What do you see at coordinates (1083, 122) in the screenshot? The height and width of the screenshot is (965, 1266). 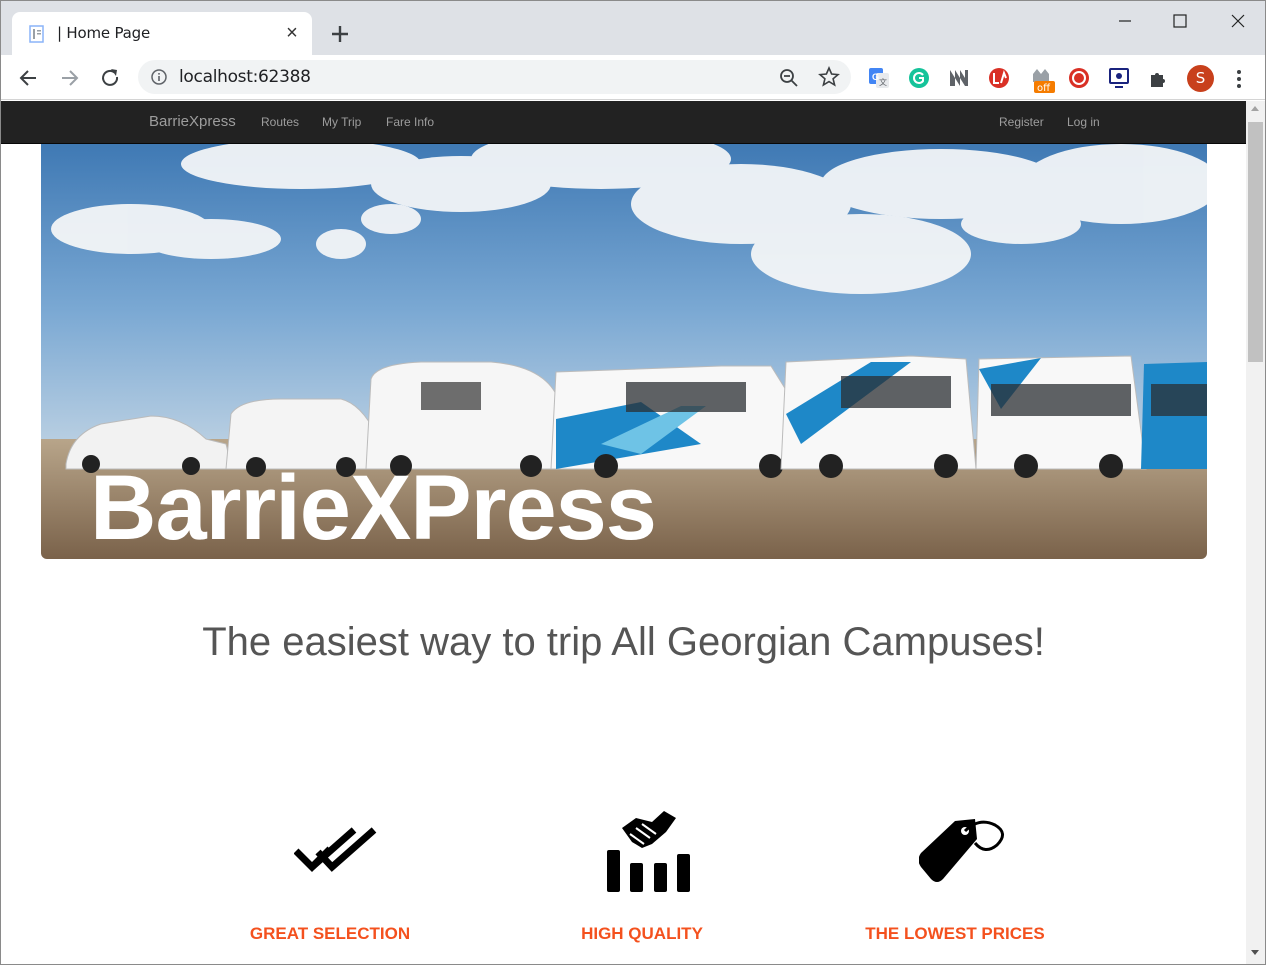 I see `nav-link-login: Log in` at bounding box center [1083, 122].